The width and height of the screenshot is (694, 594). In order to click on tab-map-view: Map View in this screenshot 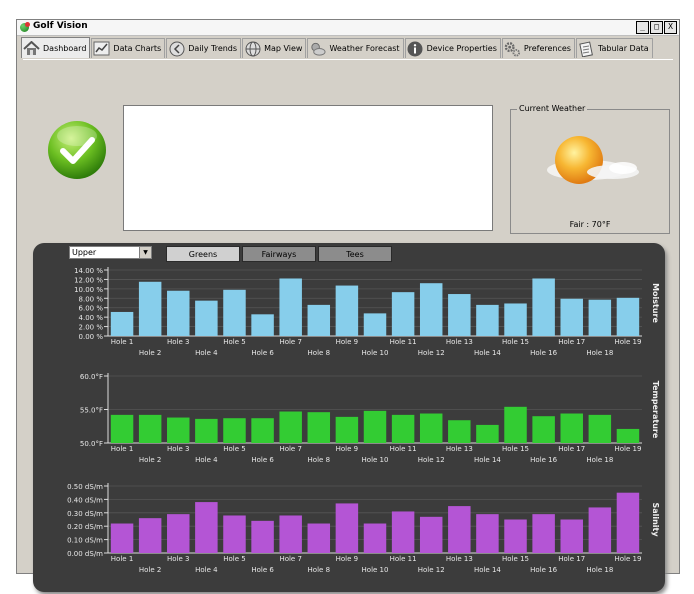, I will do `click(274, 48)`.